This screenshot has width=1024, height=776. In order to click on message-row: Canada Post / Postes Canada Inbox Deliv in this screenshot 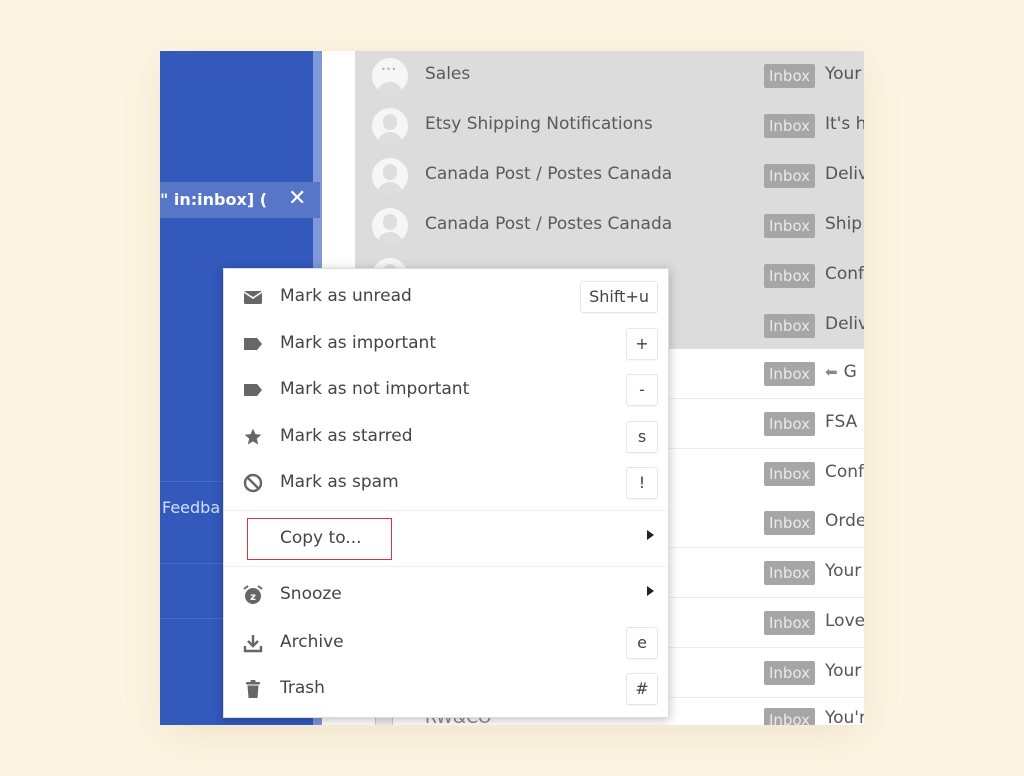, I will do `click(609, 176)`.